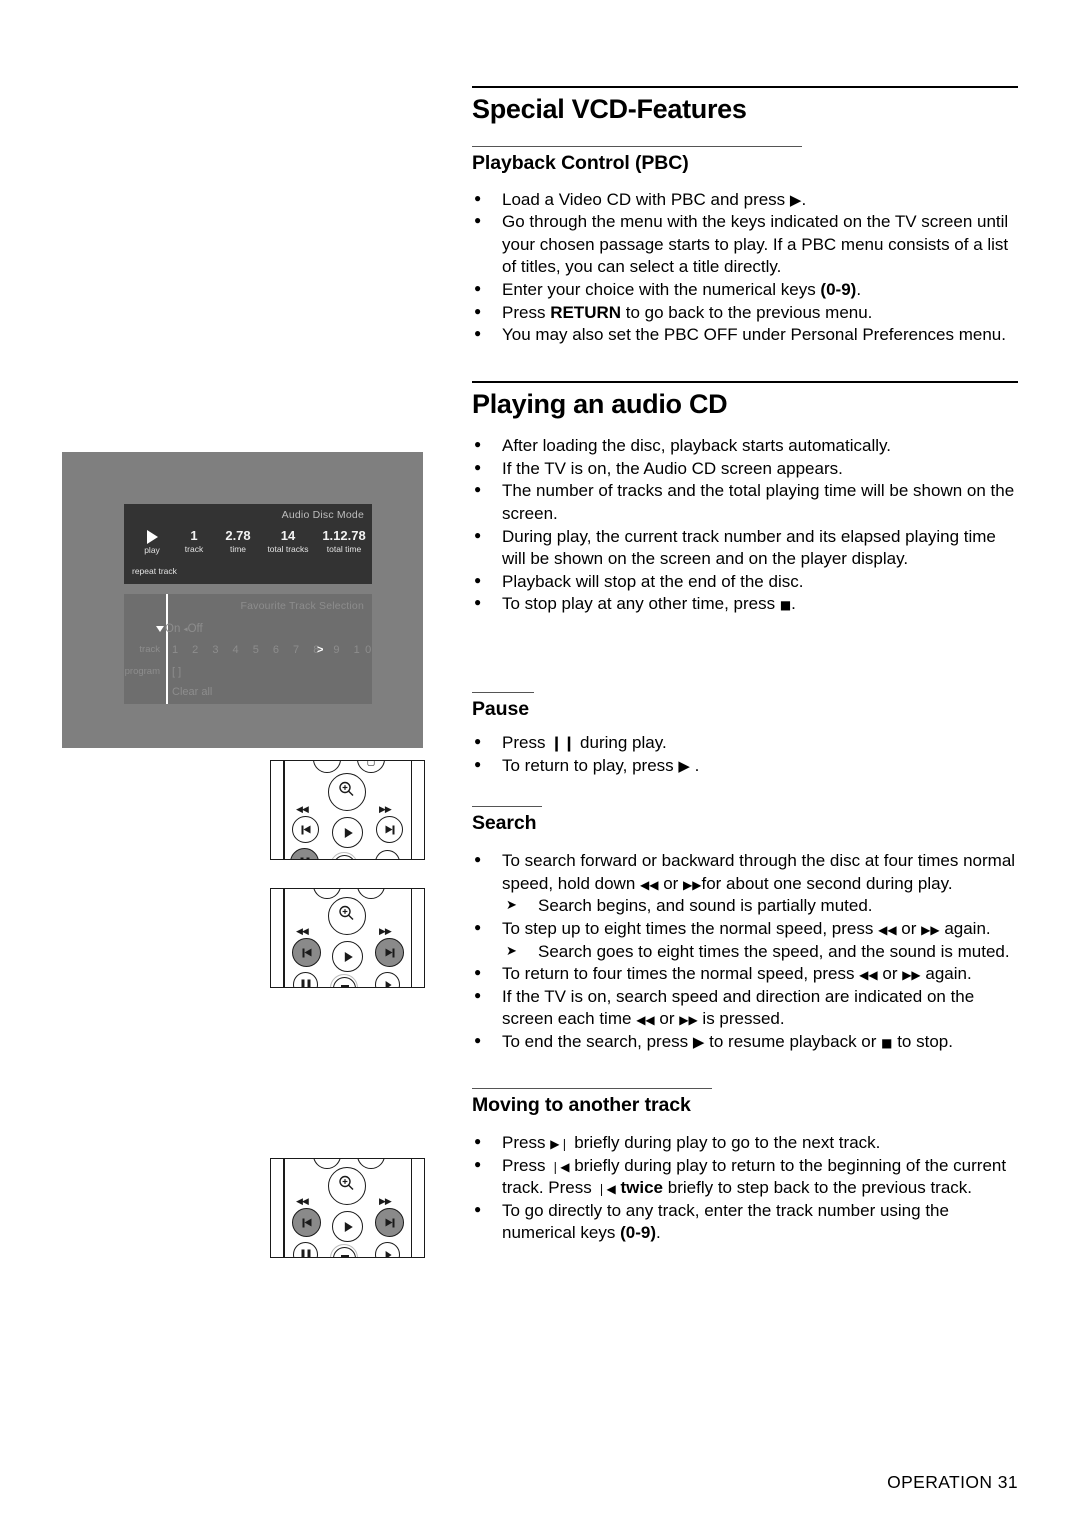 The width and height of the screenshot is (1080, 1528). Describe the element at coordinates (176, 672) in the screenshot. I see `fts-program-value: [ ]` at that location.